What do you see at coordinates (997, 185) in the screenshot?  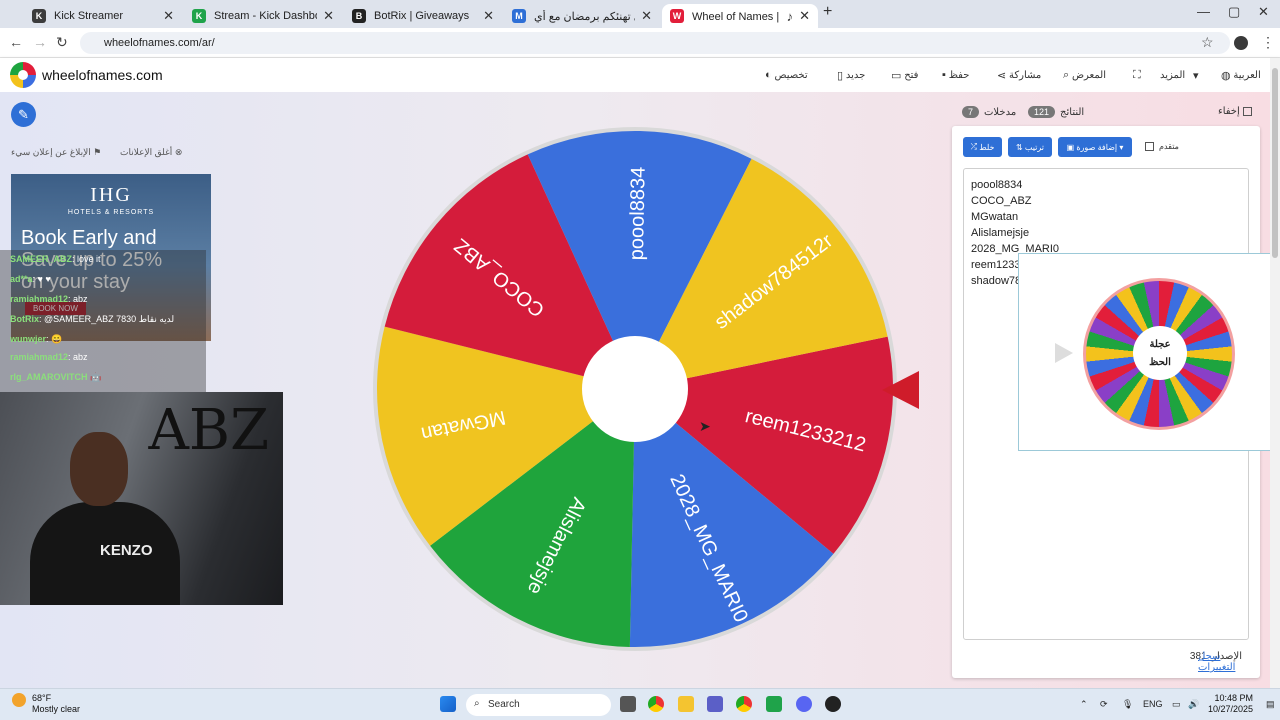 I see `entry-line: poool8834` at bounding box center [997, 185].